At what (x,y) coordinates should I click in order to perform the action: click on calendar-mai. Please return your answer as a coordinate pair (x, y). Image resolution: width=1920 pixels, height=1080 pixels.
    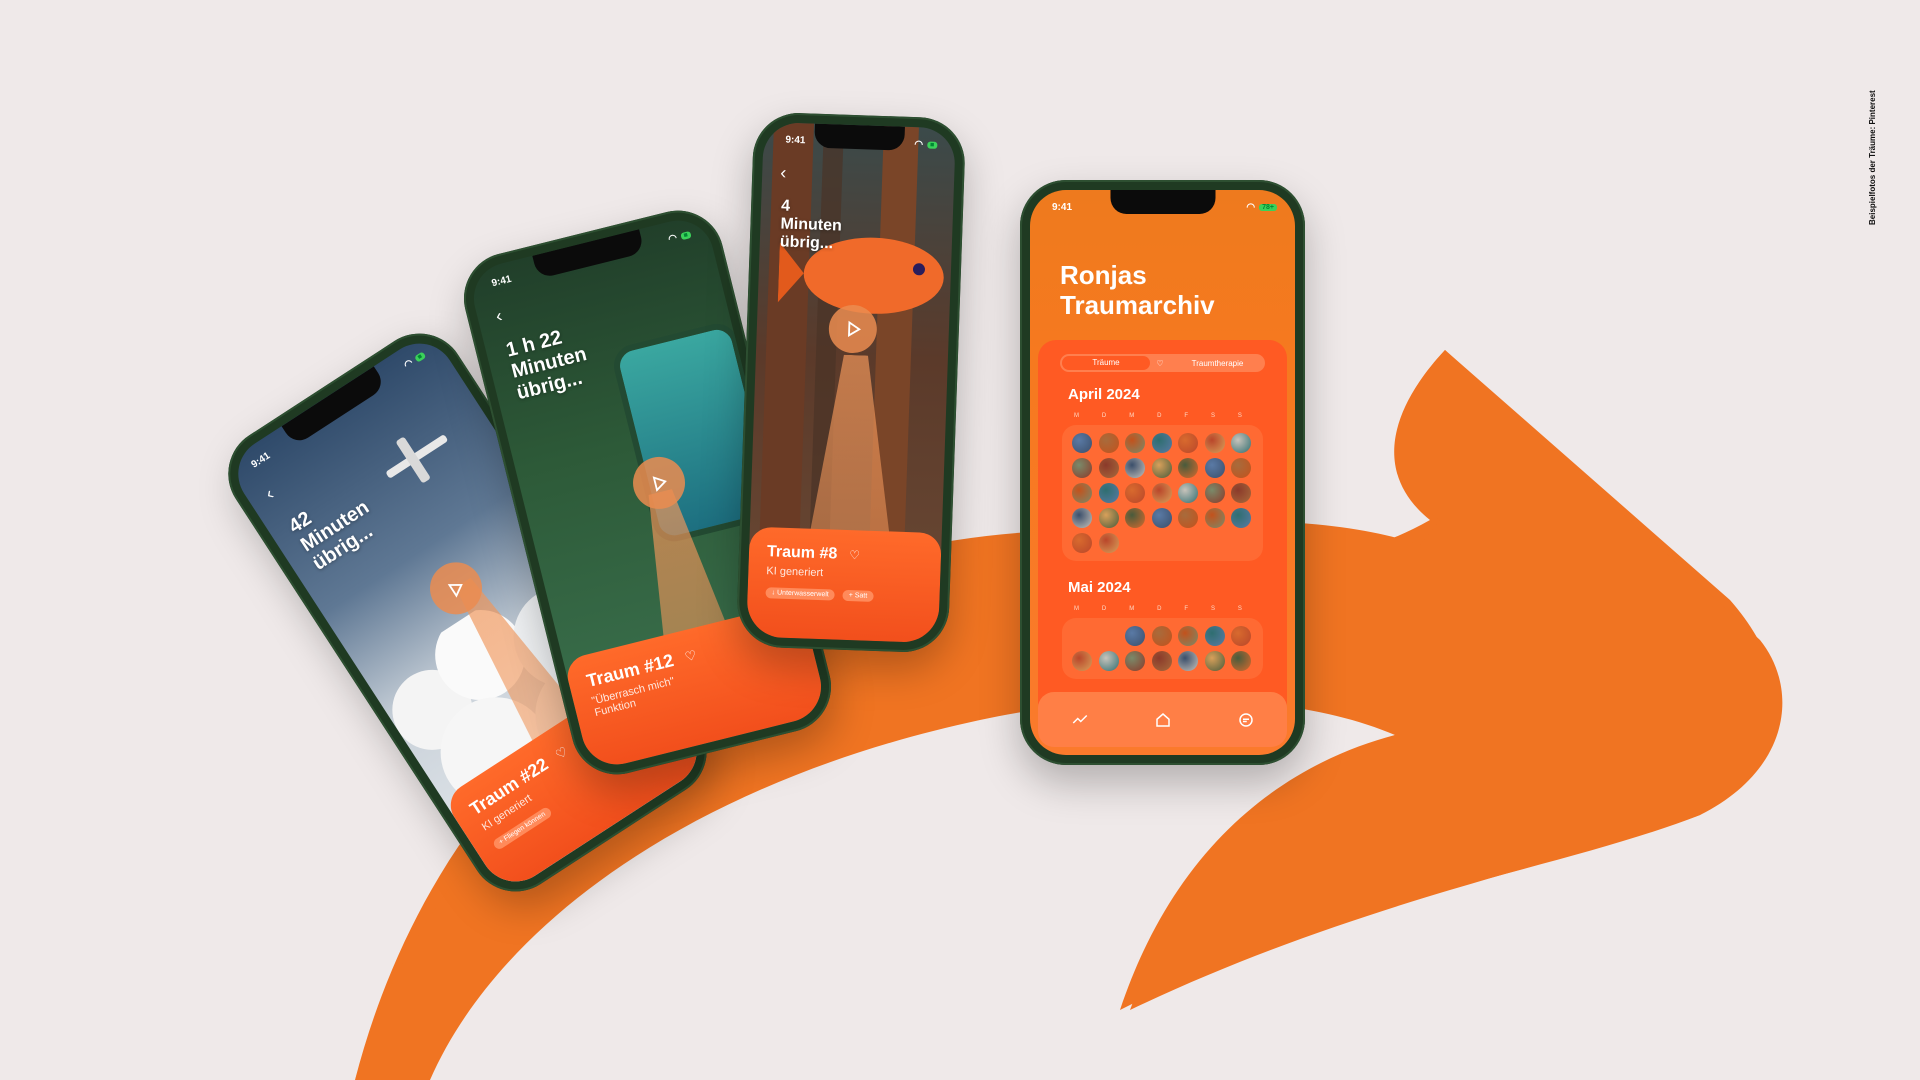
    Looking at the image, I should click on (1162, 648).